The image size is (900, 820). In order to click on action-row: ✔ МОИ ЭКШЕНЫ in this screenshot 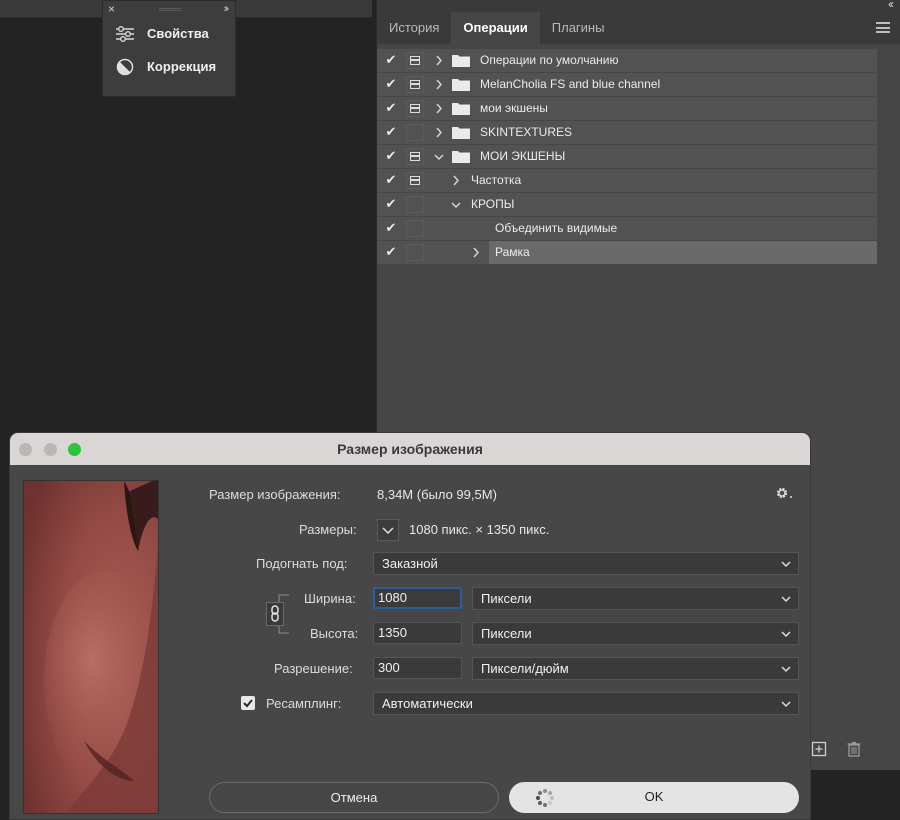, I will do `click(627, 156)`.